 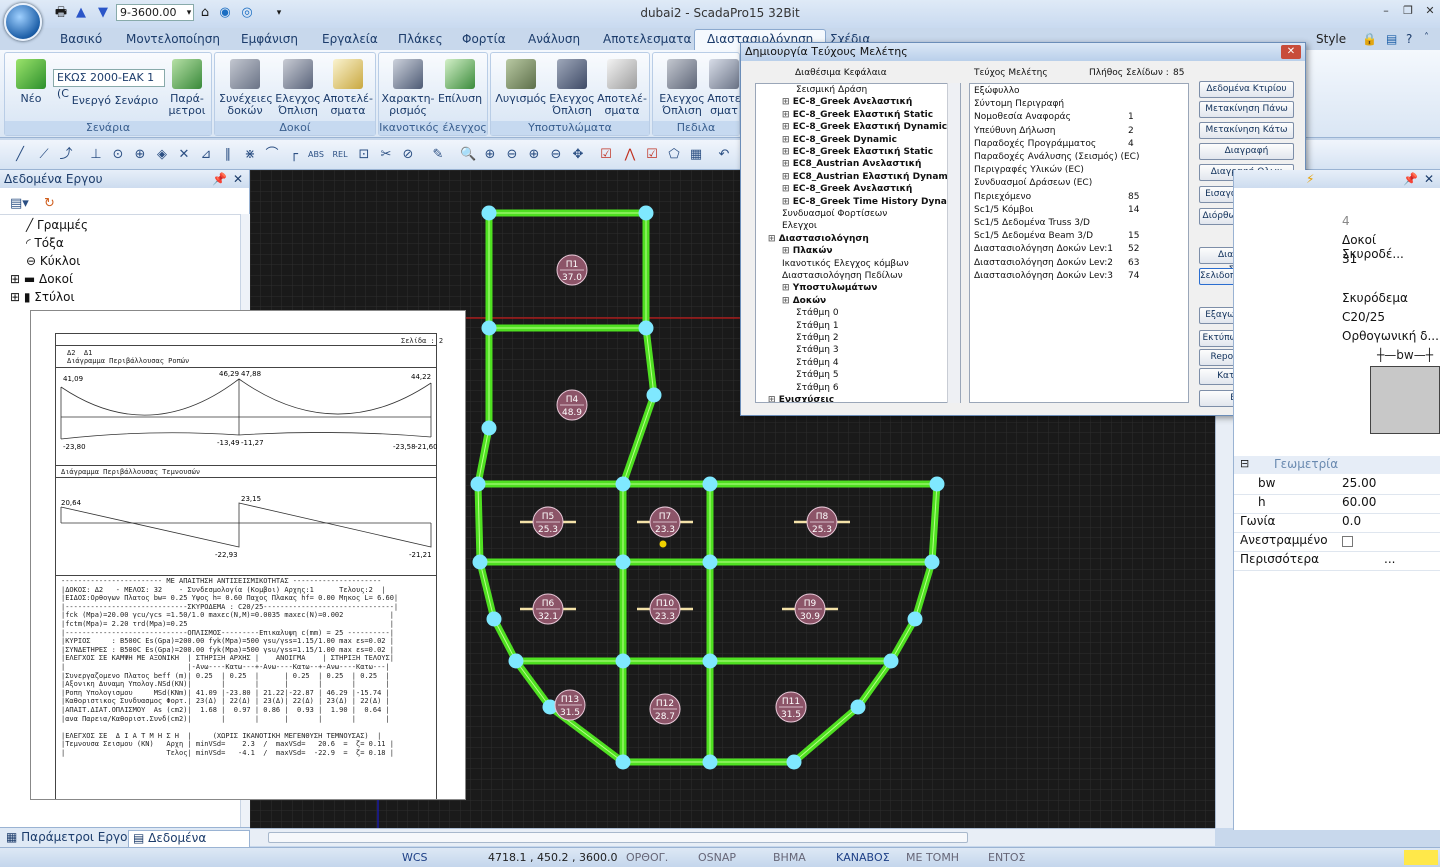 What do you see at coordinates (225, 13) in the screenshot?
I see `globe-icon: ◉` at bounding box center [225, 13].